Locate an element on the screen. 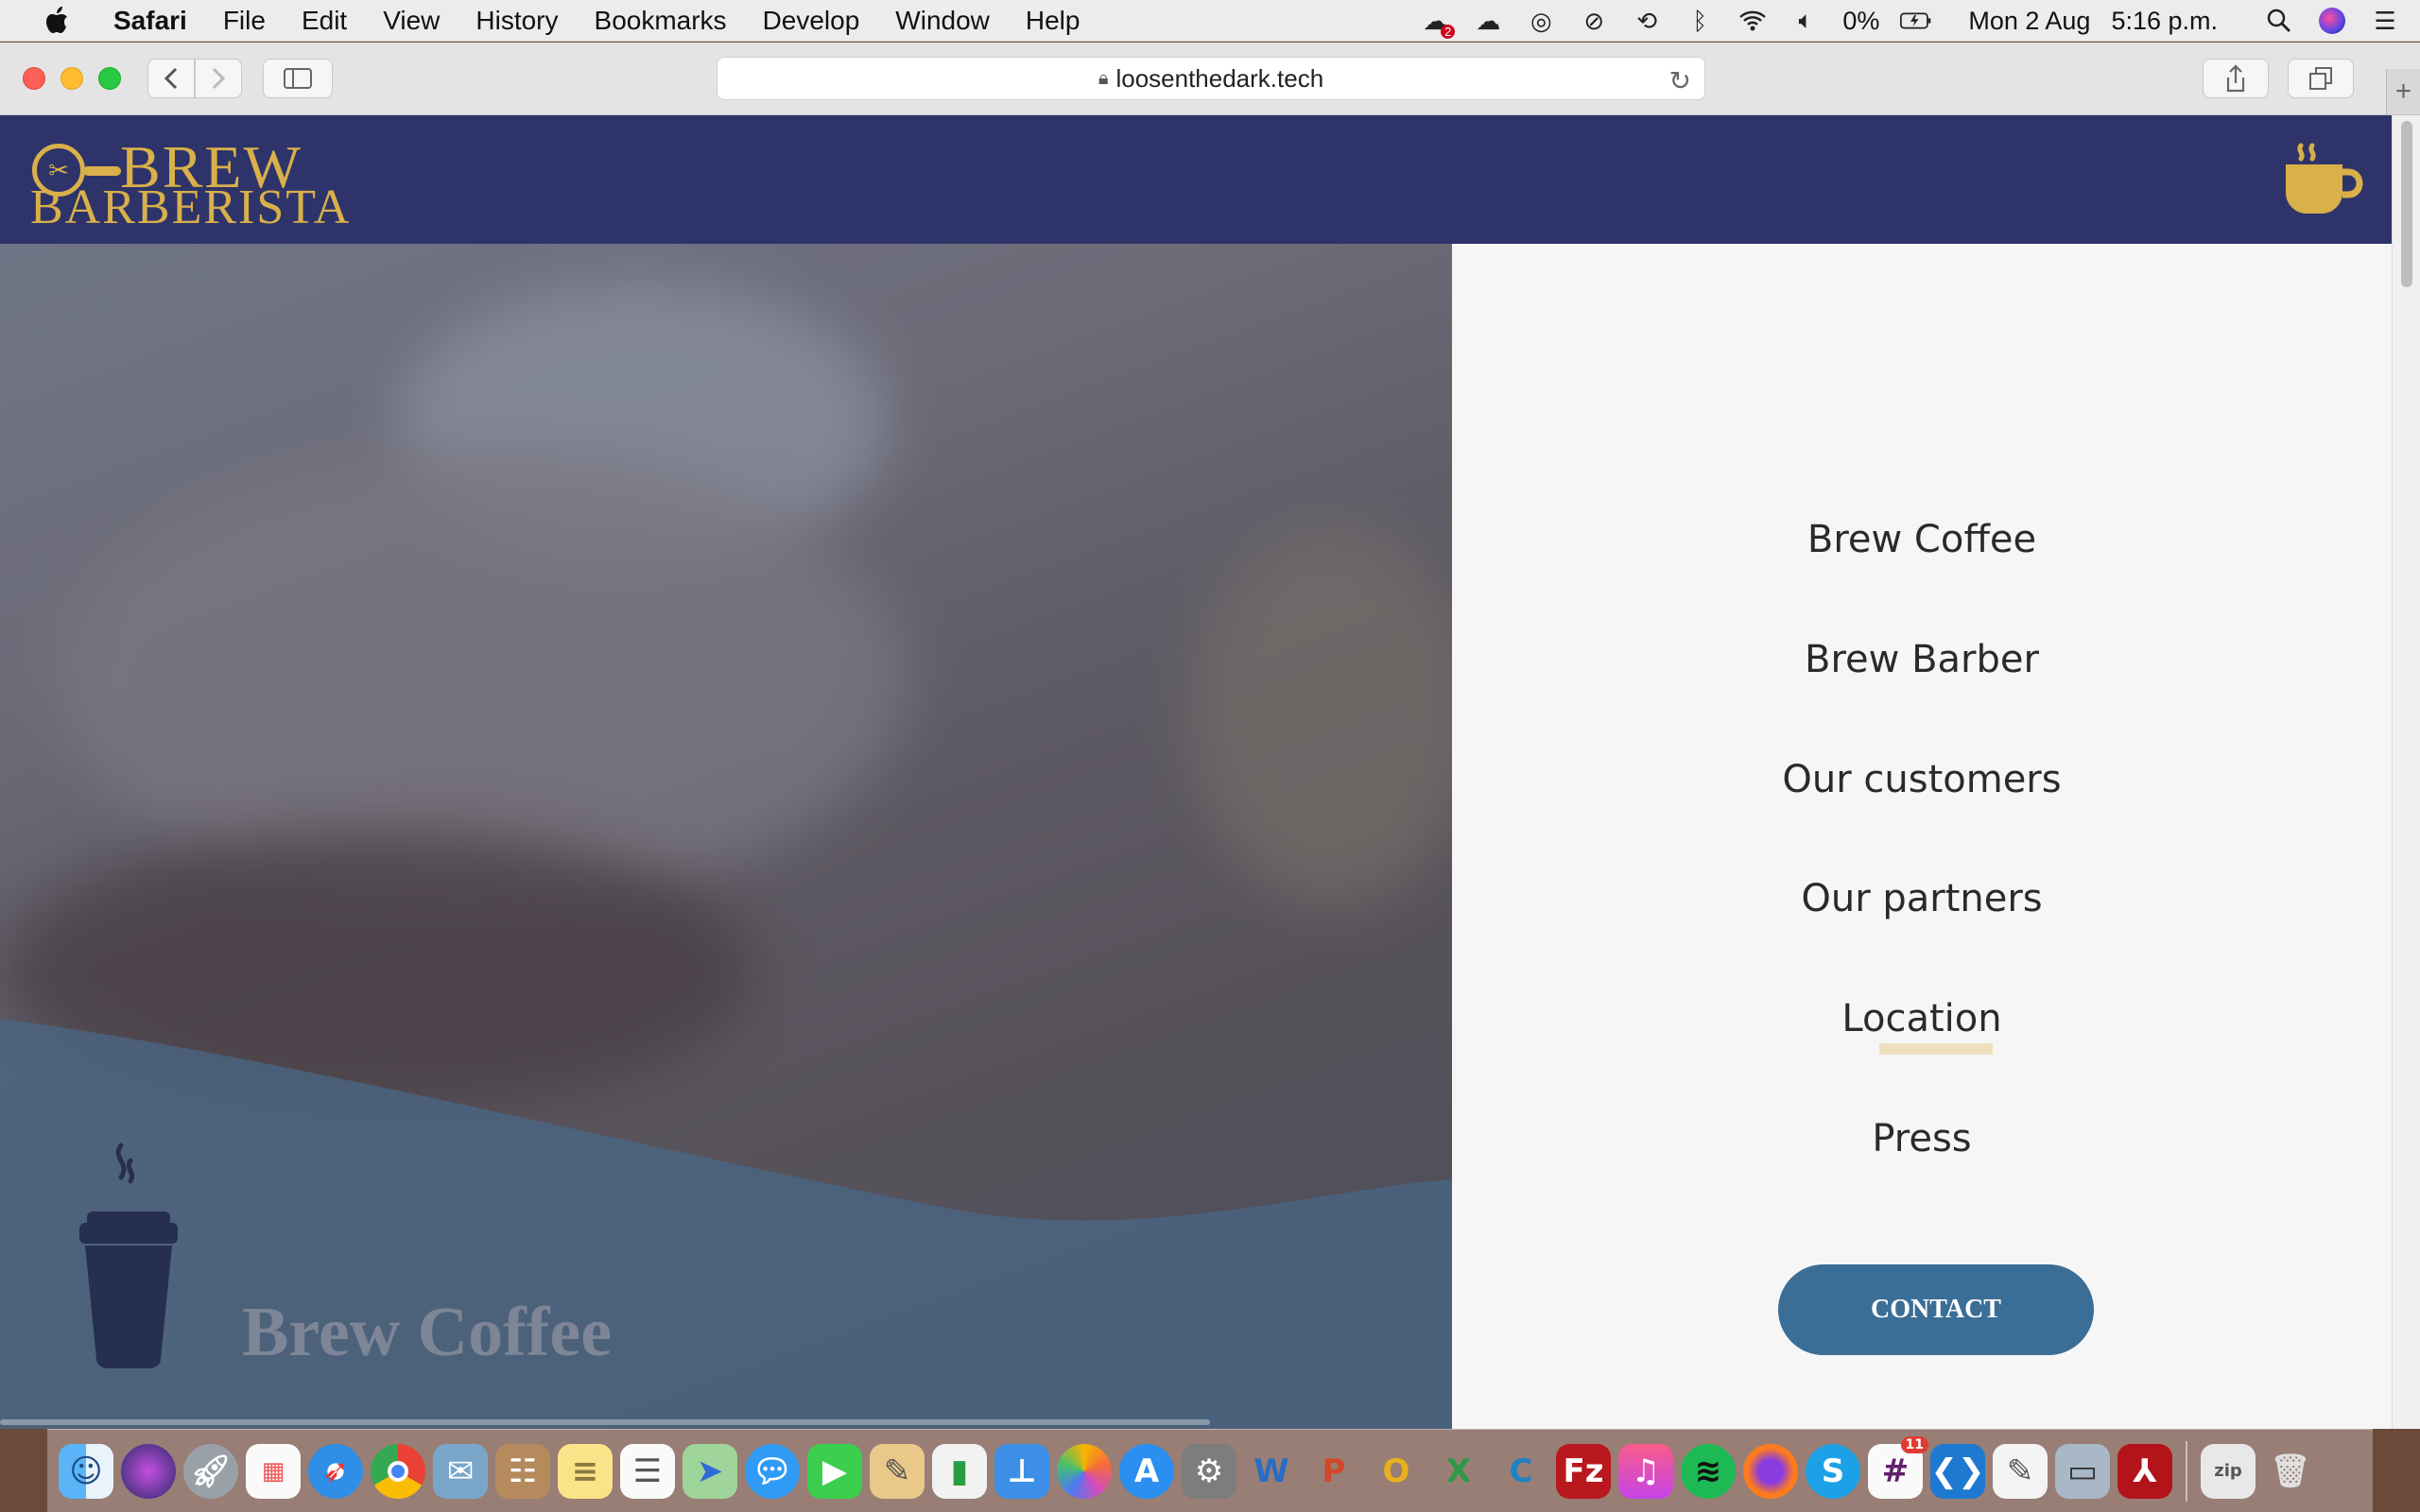 The image size is (2420, 1512). contacts-icon: ☷ is located at coordinates (522, 1471).